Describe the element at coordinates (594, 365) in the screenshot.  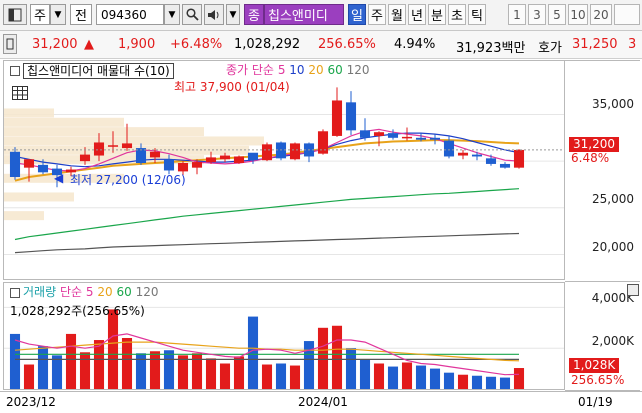
I see `volume-current-tag: 1,028K` at that location.